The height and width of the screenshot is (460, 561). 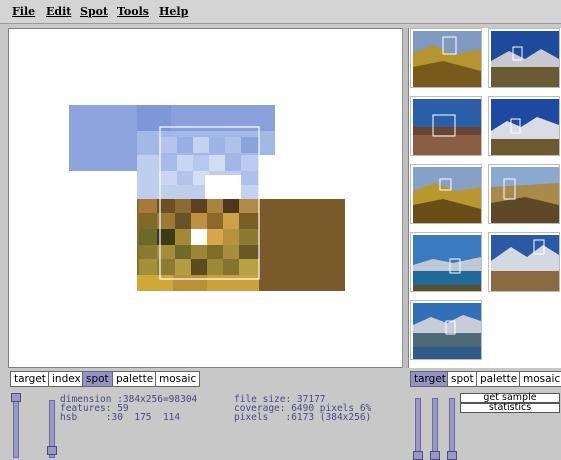 What do you see at coordinates (94, 11) in the screenshot?
I see `menu-spot: Spot` at bounding box center [94, 11].